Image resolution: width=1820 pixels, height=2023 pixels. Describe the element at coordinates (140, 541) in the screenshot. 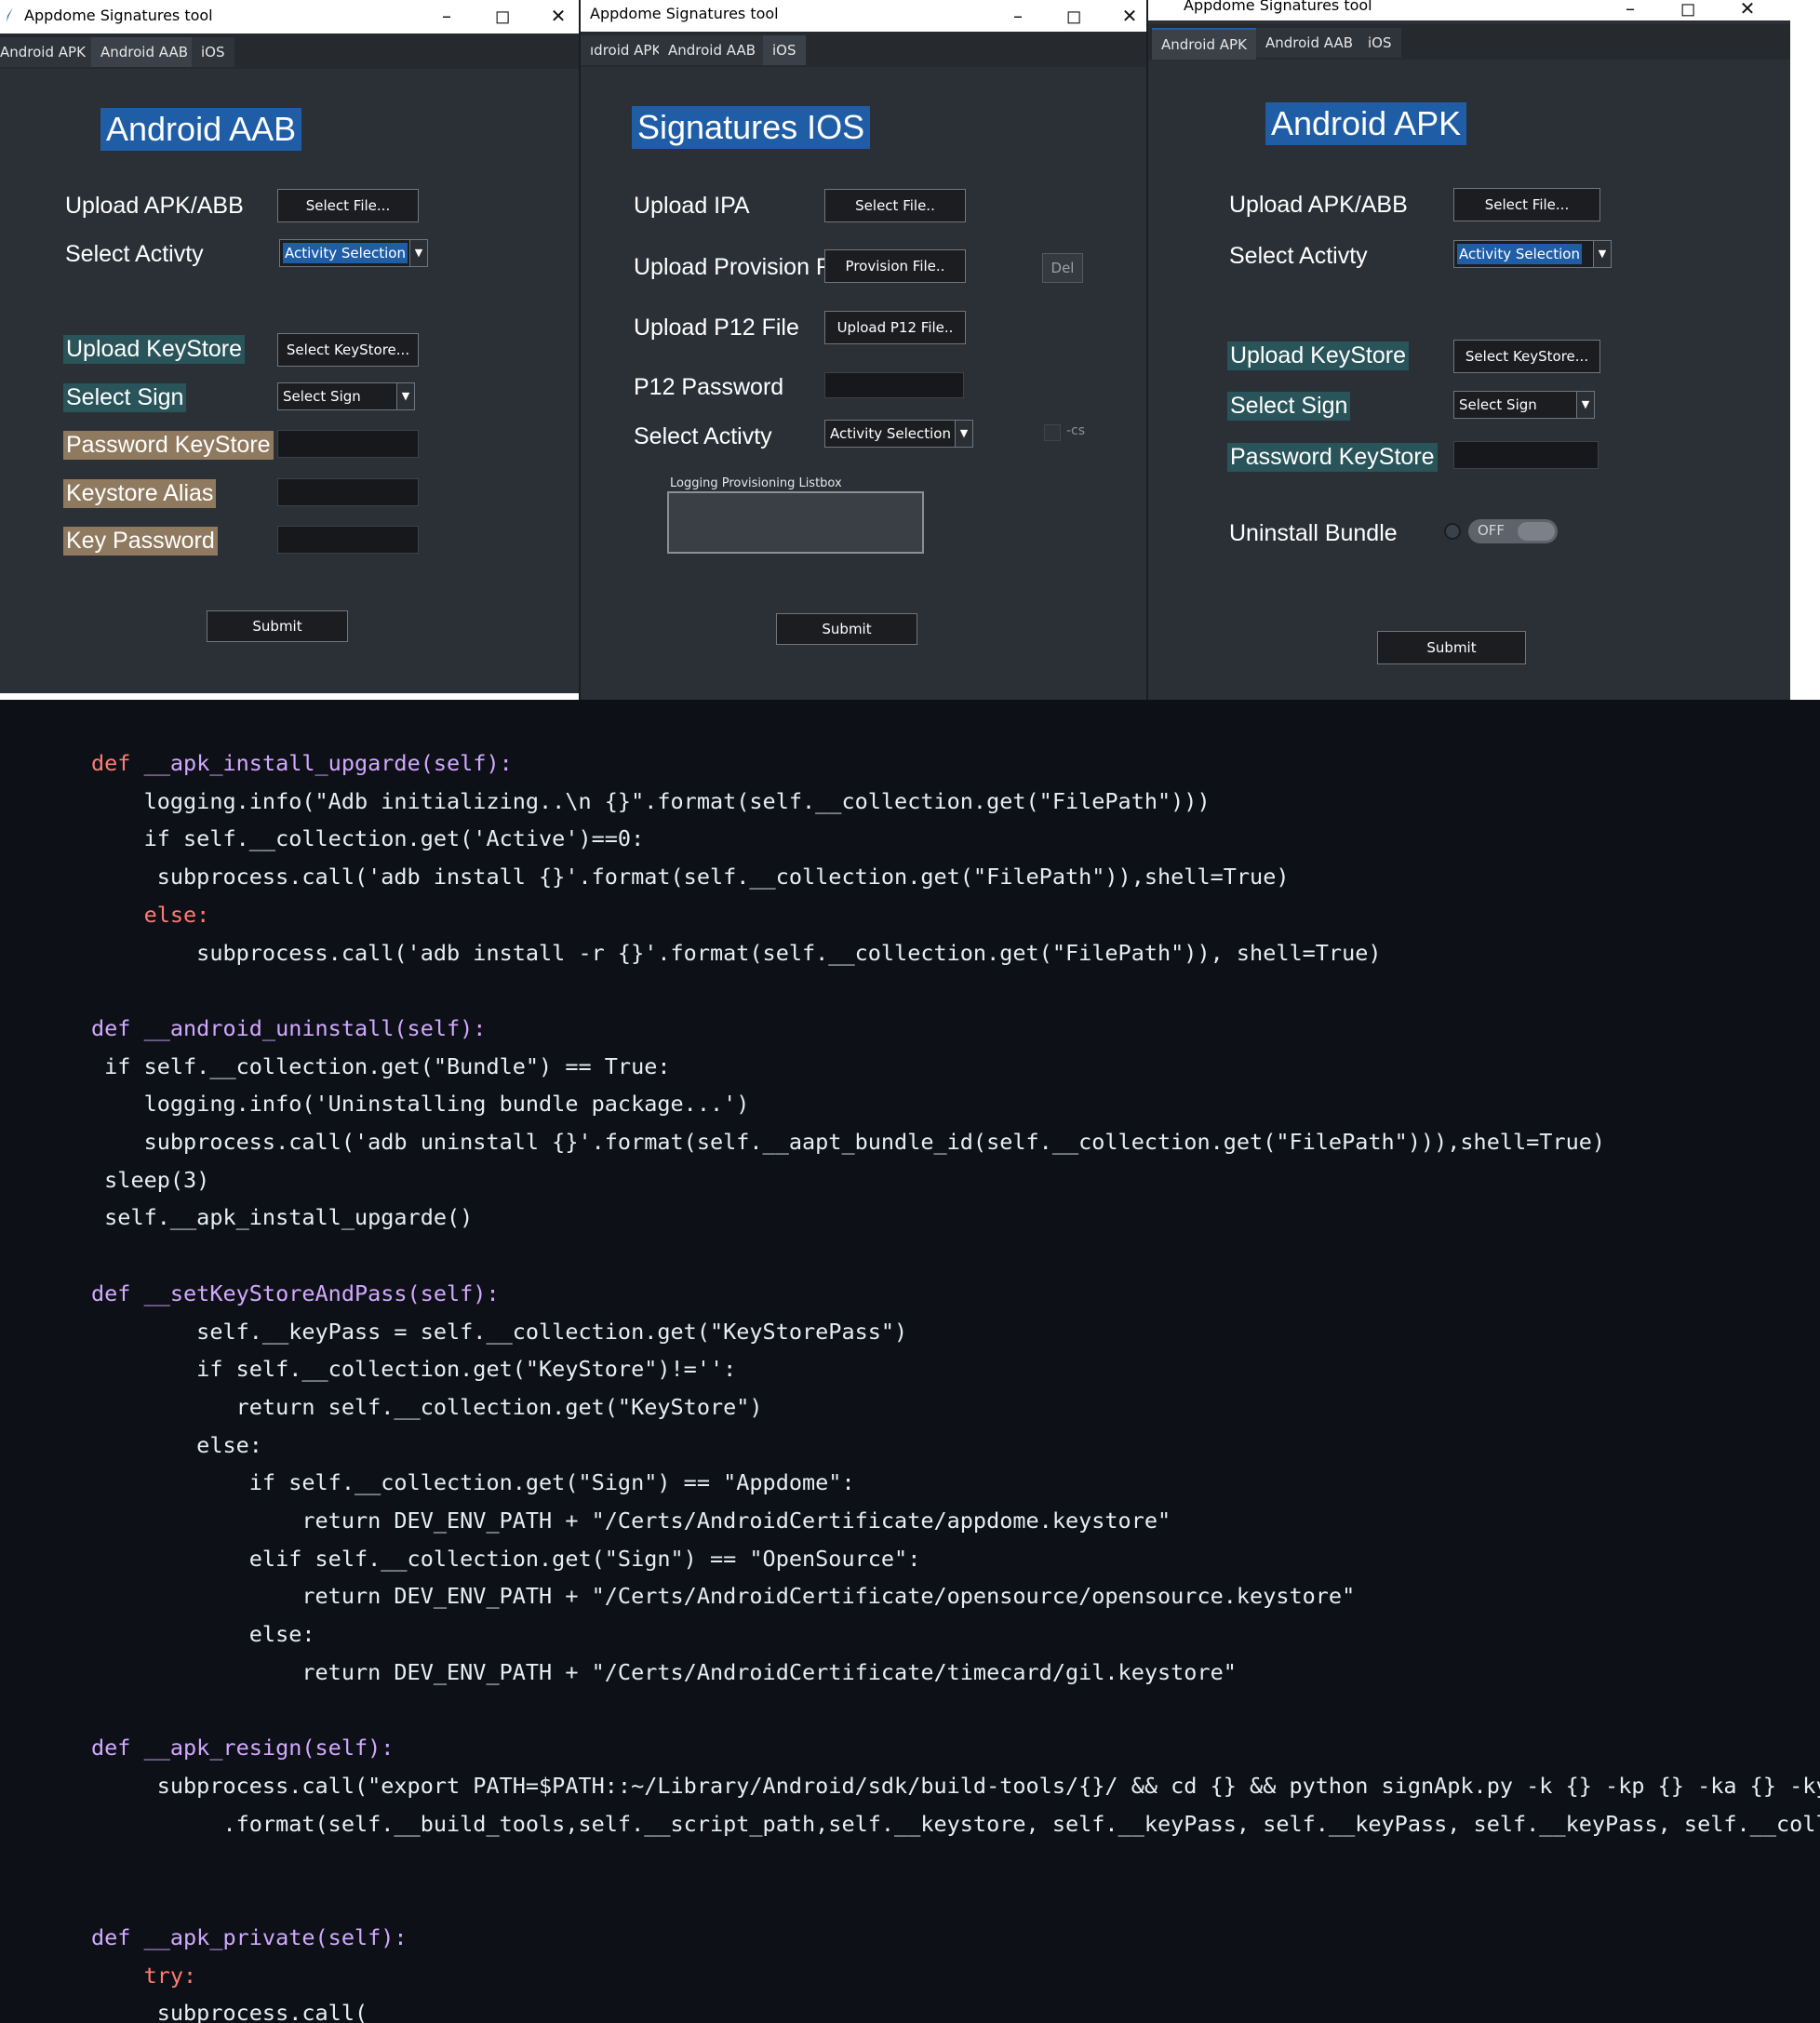

I see `key-password-label: Key Password` at that location.